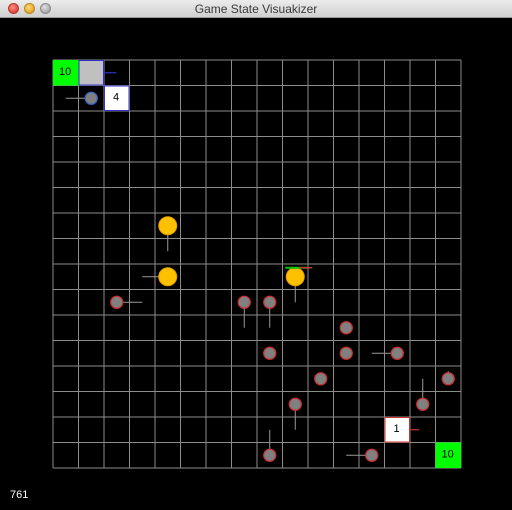 The image size is (512, 510). Describe the element at coordinates (116, 97) in the screenshot. I see `tower-value-label: 4` at that location.